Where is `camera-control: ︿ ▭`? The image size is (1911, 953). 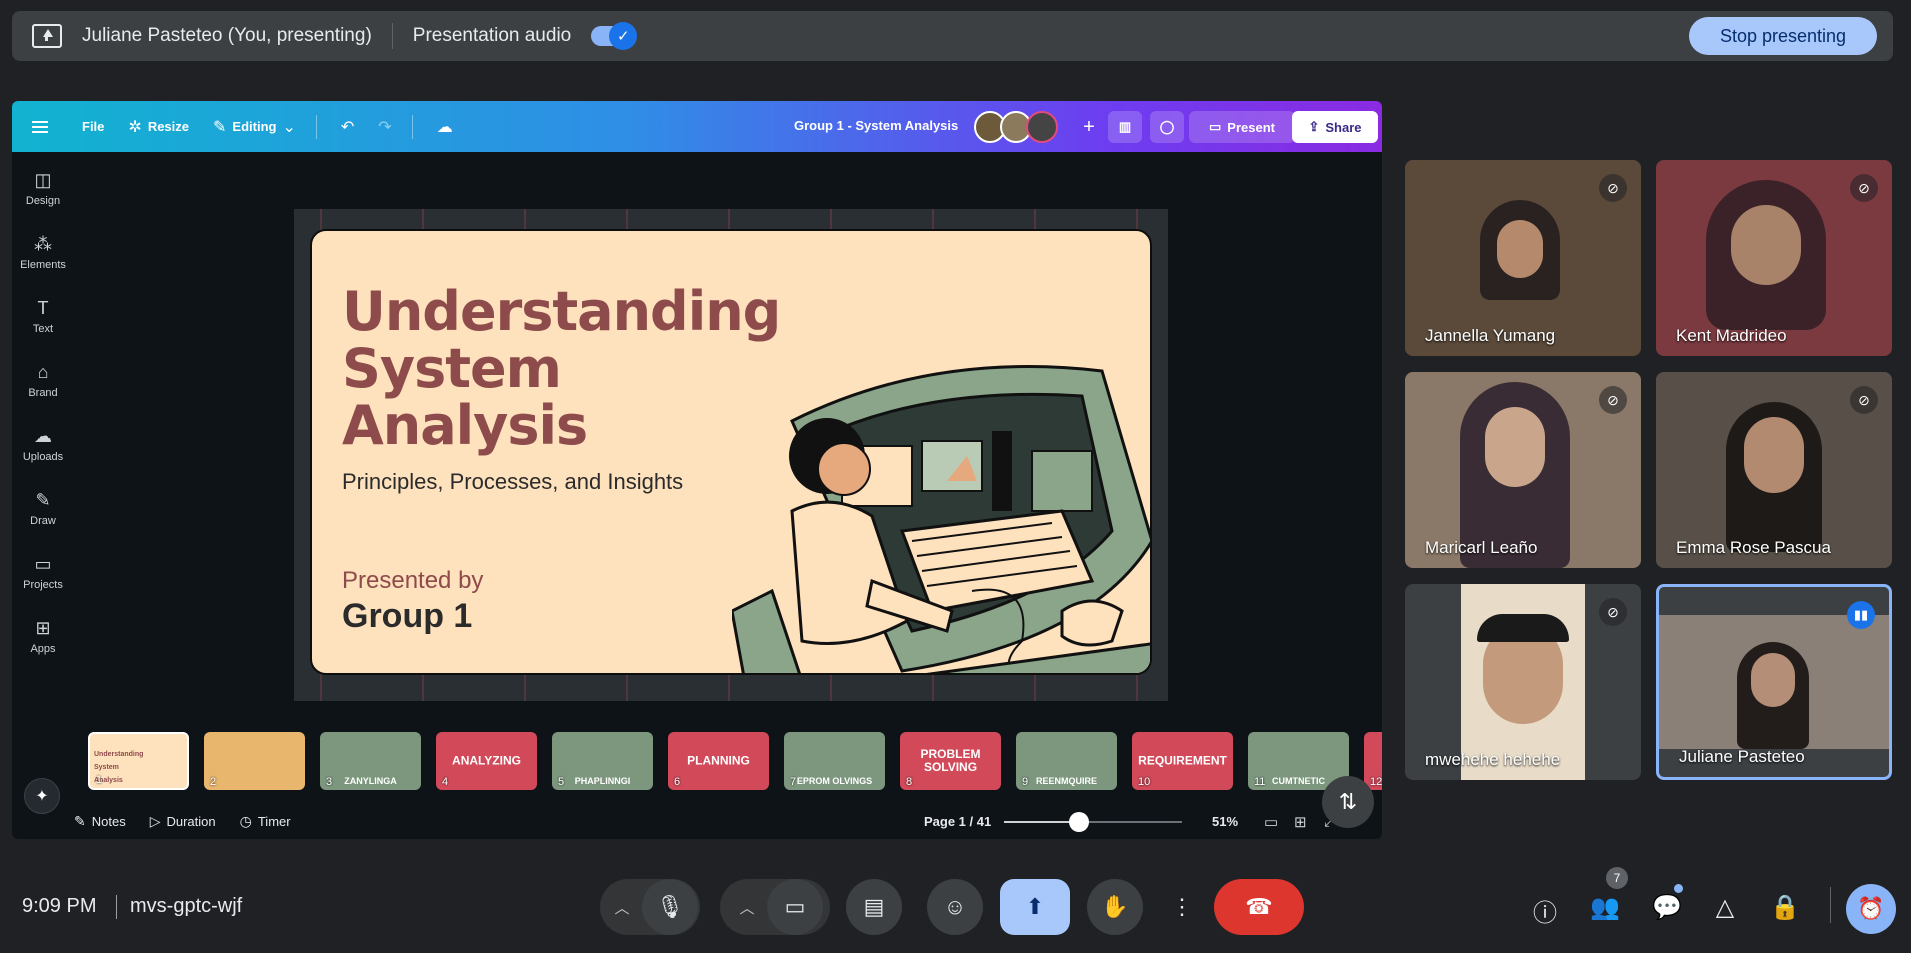 camera-control: ︿ ▭ is located at coordinates (775, 907).